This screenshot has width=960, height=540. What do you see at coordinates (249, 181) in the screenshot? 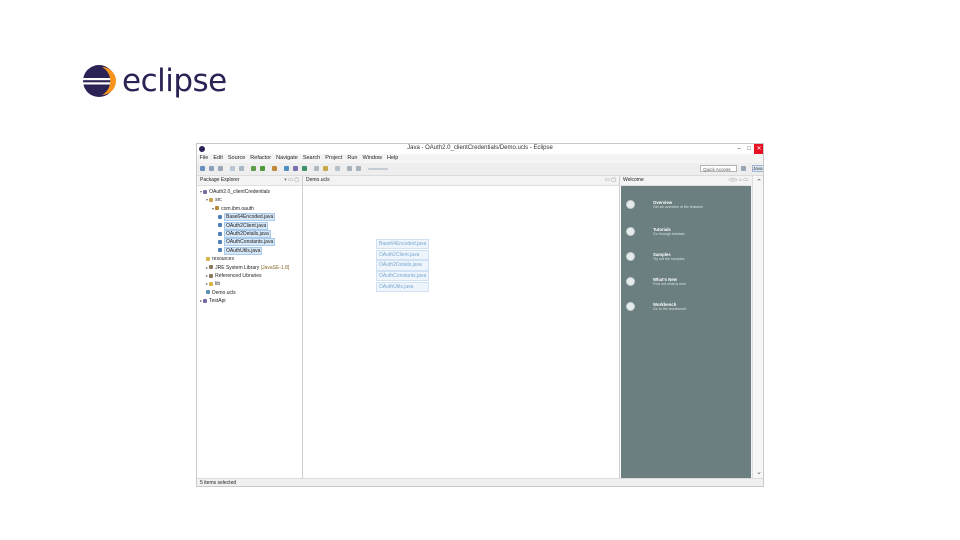
I see `package-explorer-tab: Package Explorer ▾ ▭ ▢` at bounding box center [249, 181].